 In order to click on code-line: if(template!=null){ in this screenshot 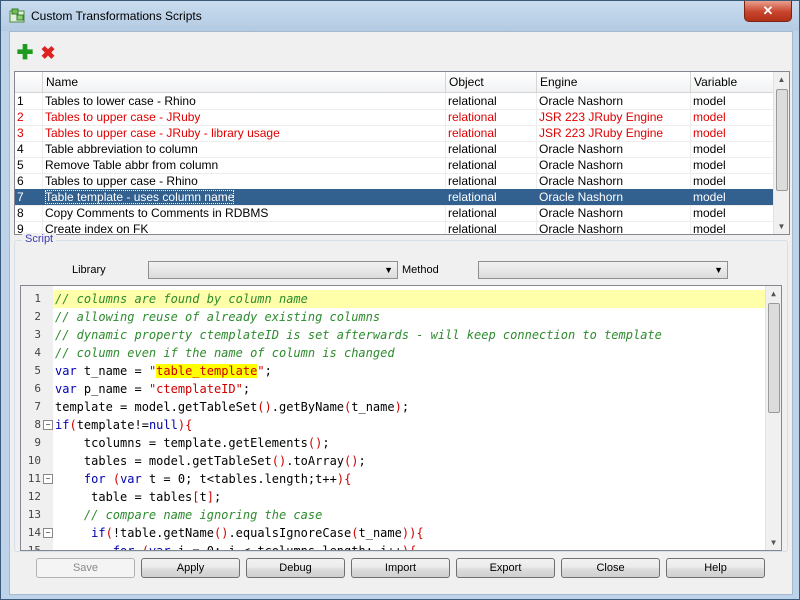, I will do `click(412, 425)`.